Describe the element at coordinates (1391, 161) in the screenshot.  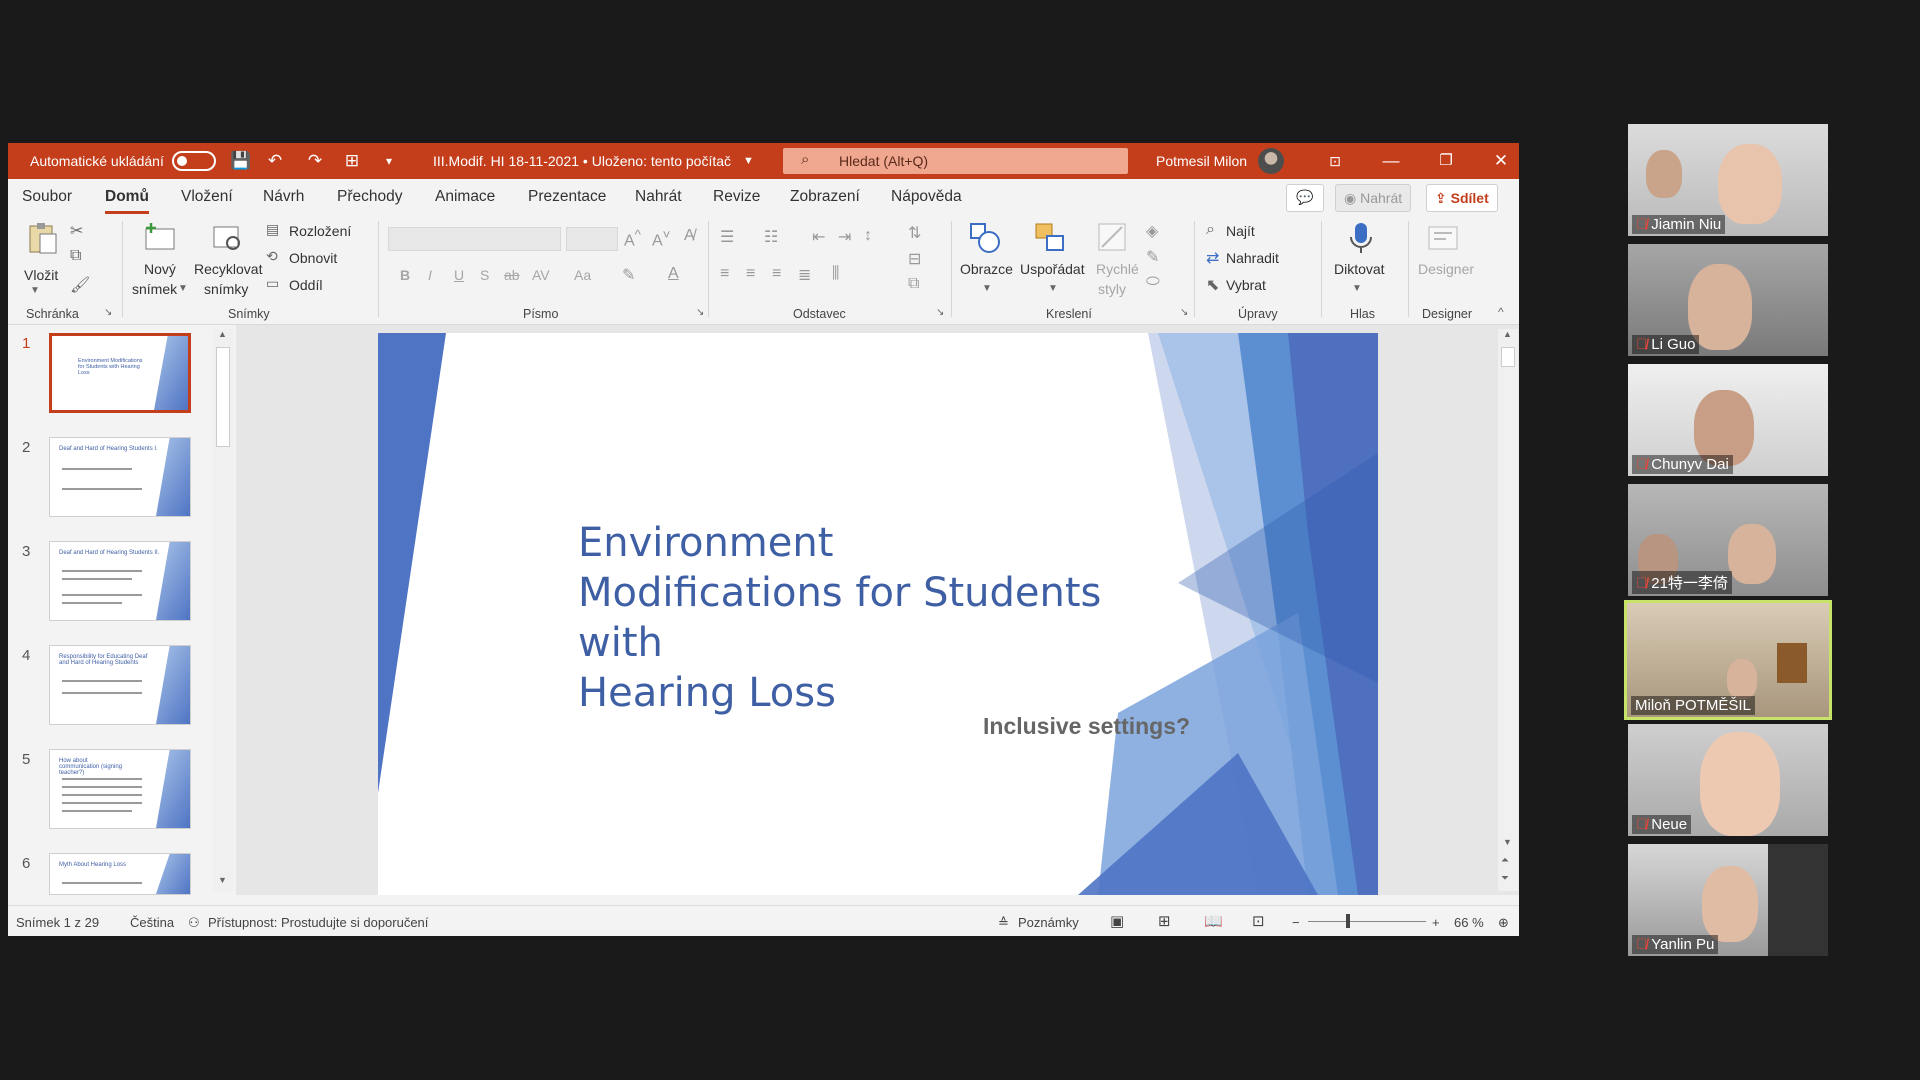
I see `minimize-icon: —` at that location.